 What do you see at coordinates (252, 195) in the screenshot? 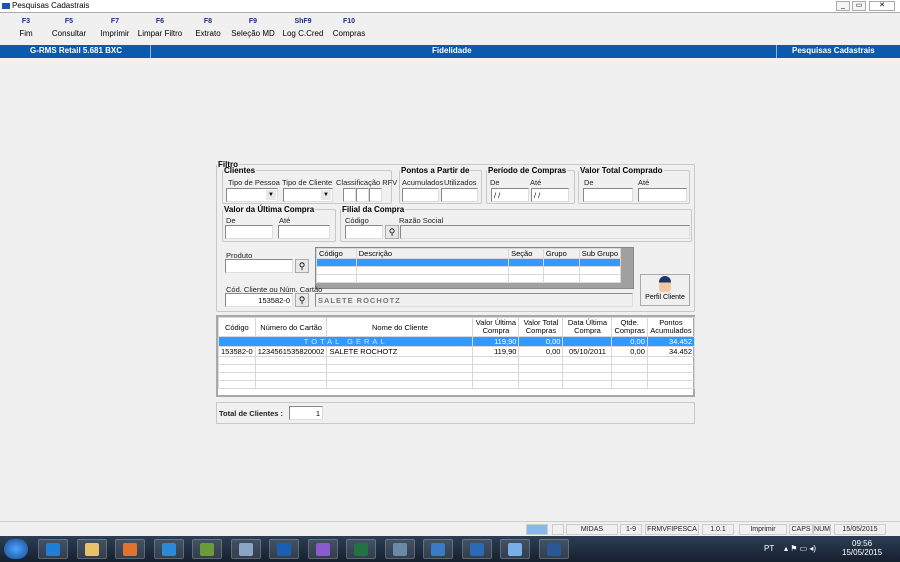
I see `tipo-pessoa-select: ▼` at bounding box center [252, 195].